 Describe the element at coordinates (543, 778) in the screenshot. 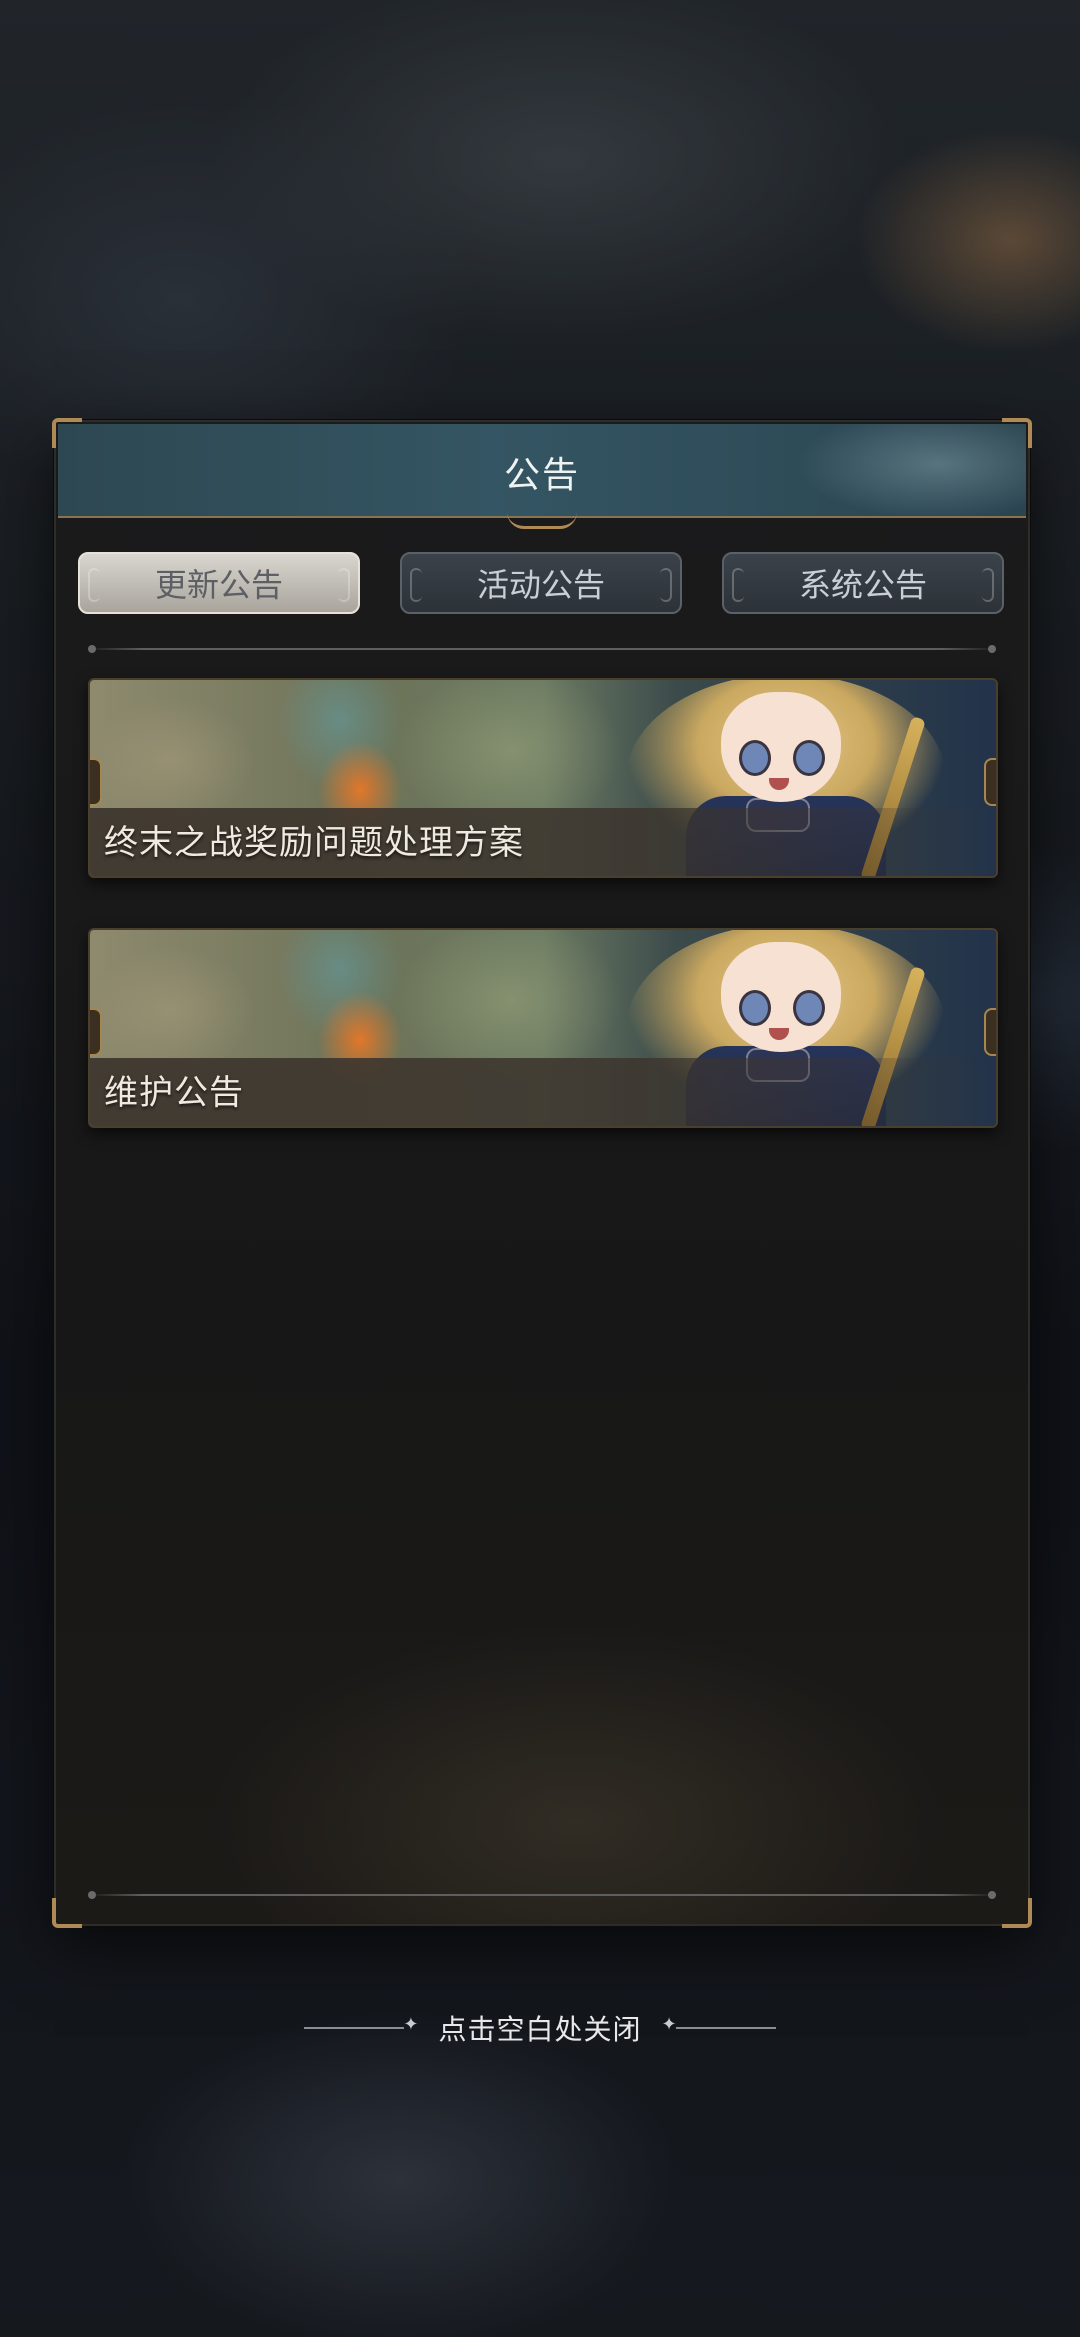

I see `notice-card: 终末之战奖励问题处理方案` at that location.